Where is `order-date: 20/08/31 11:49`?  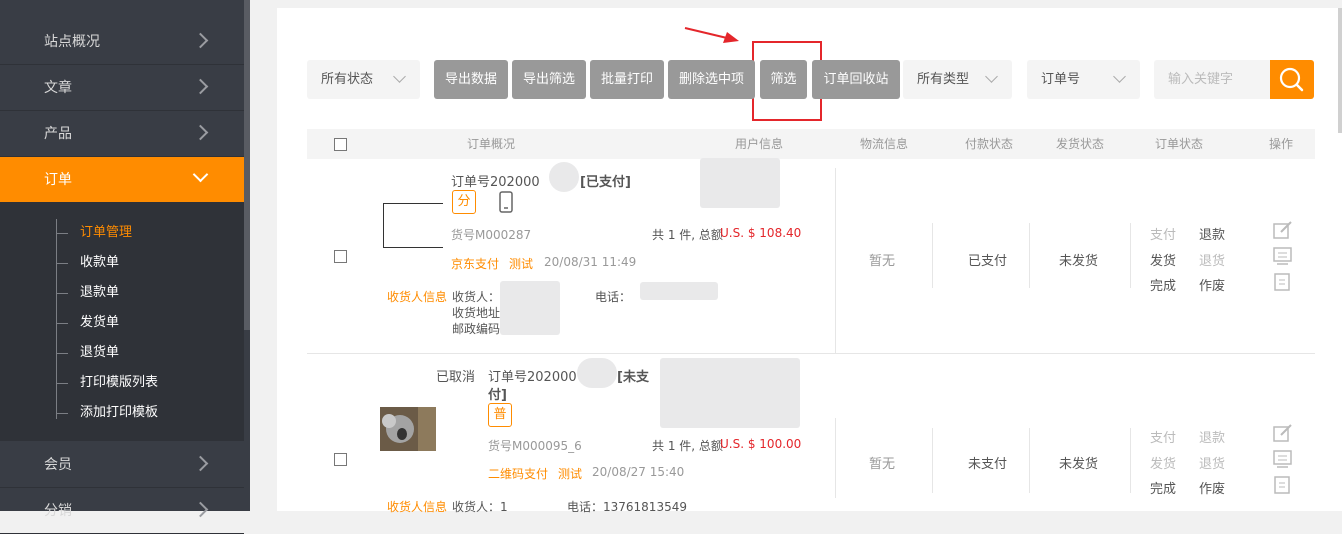 order-date: 20/08/31 11:49 is located at coordinates (590, 262).